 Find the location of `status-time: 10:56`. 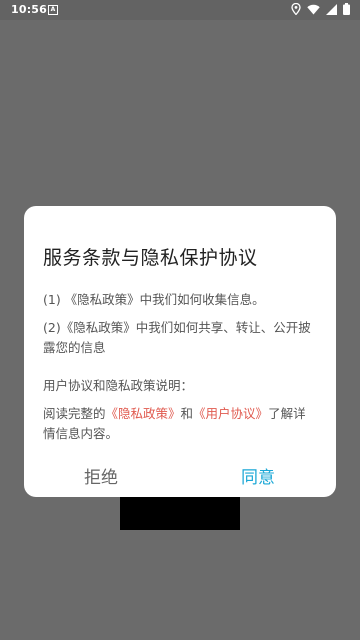

status-time: 10:56 is located at coordinates (29, 9).